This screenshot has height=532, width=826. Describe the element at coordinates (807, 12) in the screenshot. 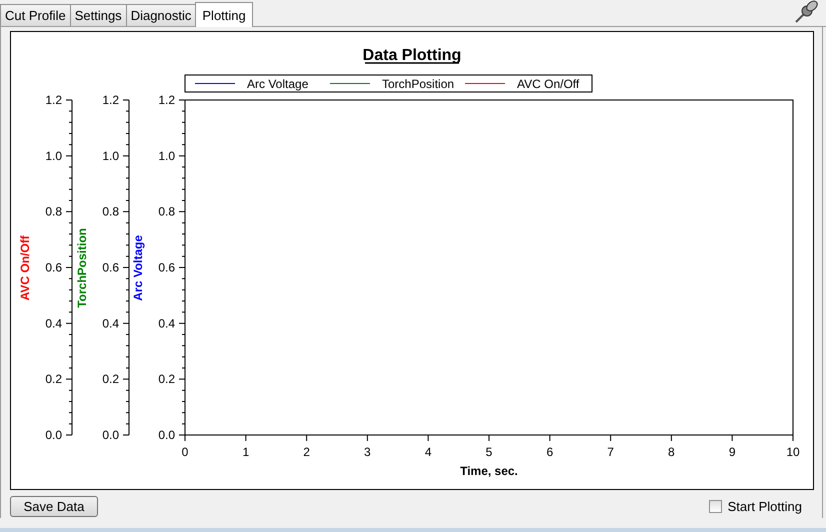

I see `pushpin-icon` at that location.